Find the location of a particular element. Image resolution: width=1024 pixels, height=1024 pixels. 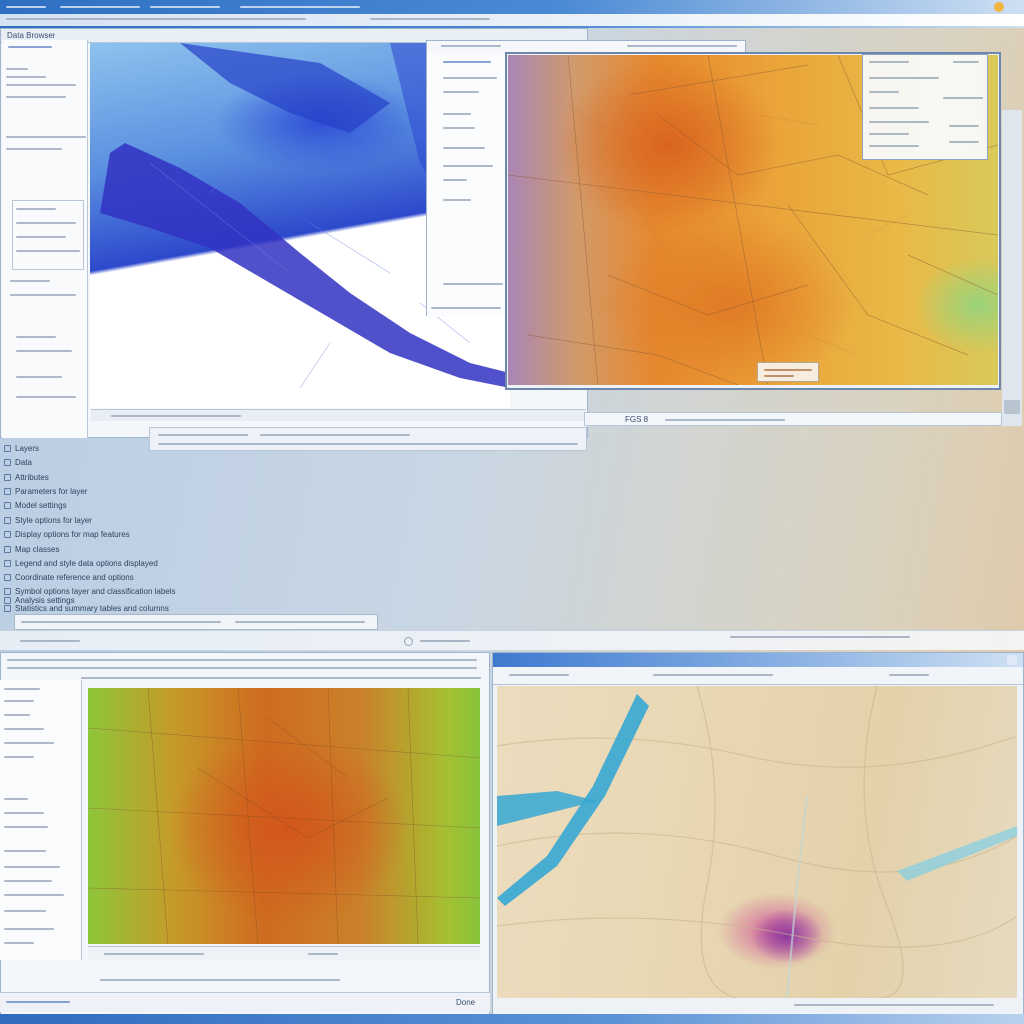

bottom-right-statusbar is located at coordinates (758, 1005).